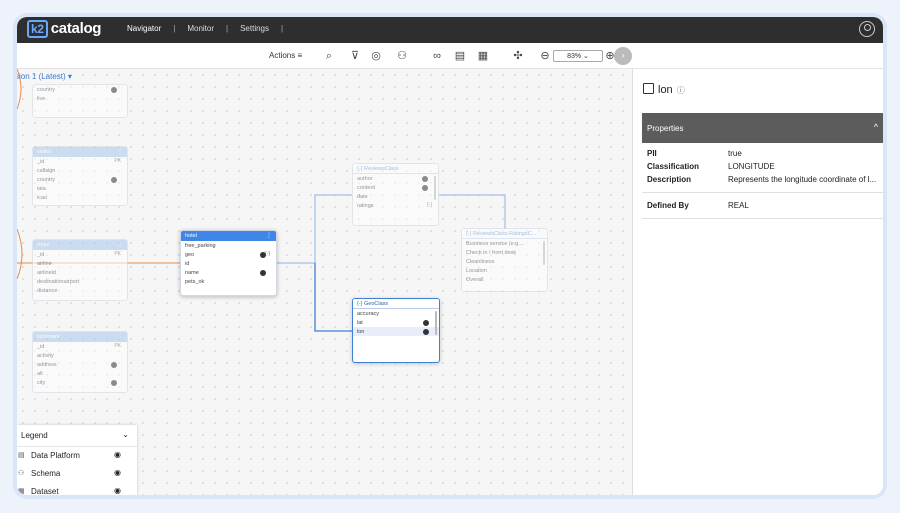  I want to click on field-row: destinationairport, so click(80, 281).